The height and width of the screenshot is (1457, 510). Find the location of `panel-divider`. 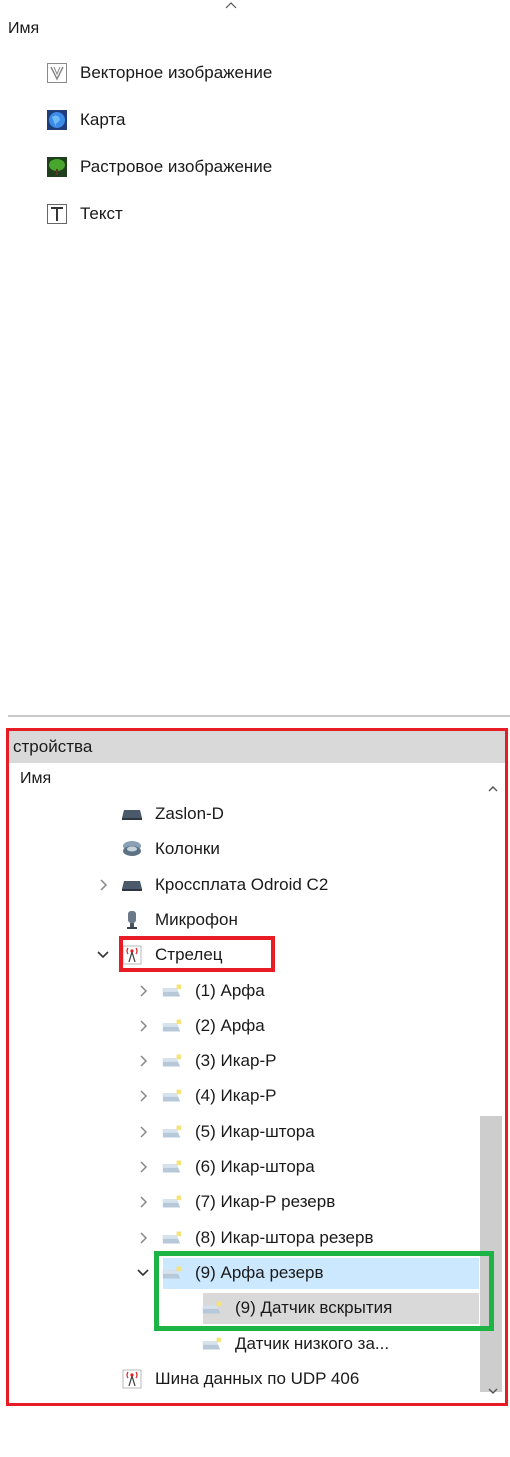

panel-divider is located at coordinates (259, 716).